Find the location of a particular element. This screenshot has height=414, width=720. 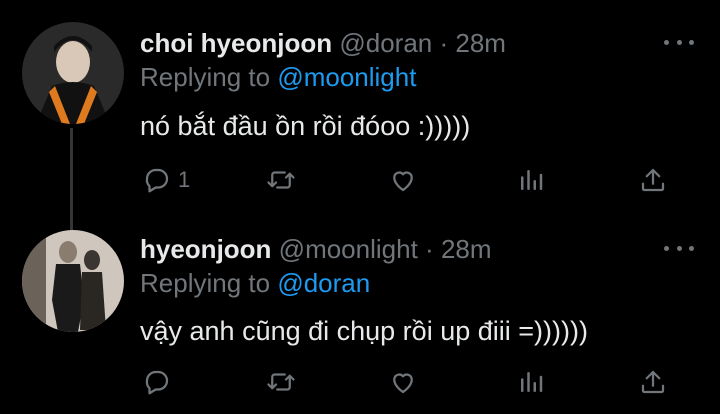

replying-to-mention: @moonlight is located at coordinates (346, 77).